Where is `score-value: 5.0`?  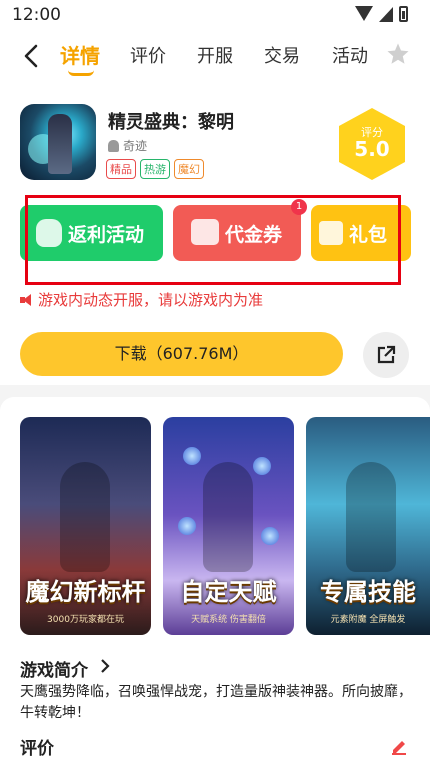 score-value: 5.0 is located at coordinates (372, 149).